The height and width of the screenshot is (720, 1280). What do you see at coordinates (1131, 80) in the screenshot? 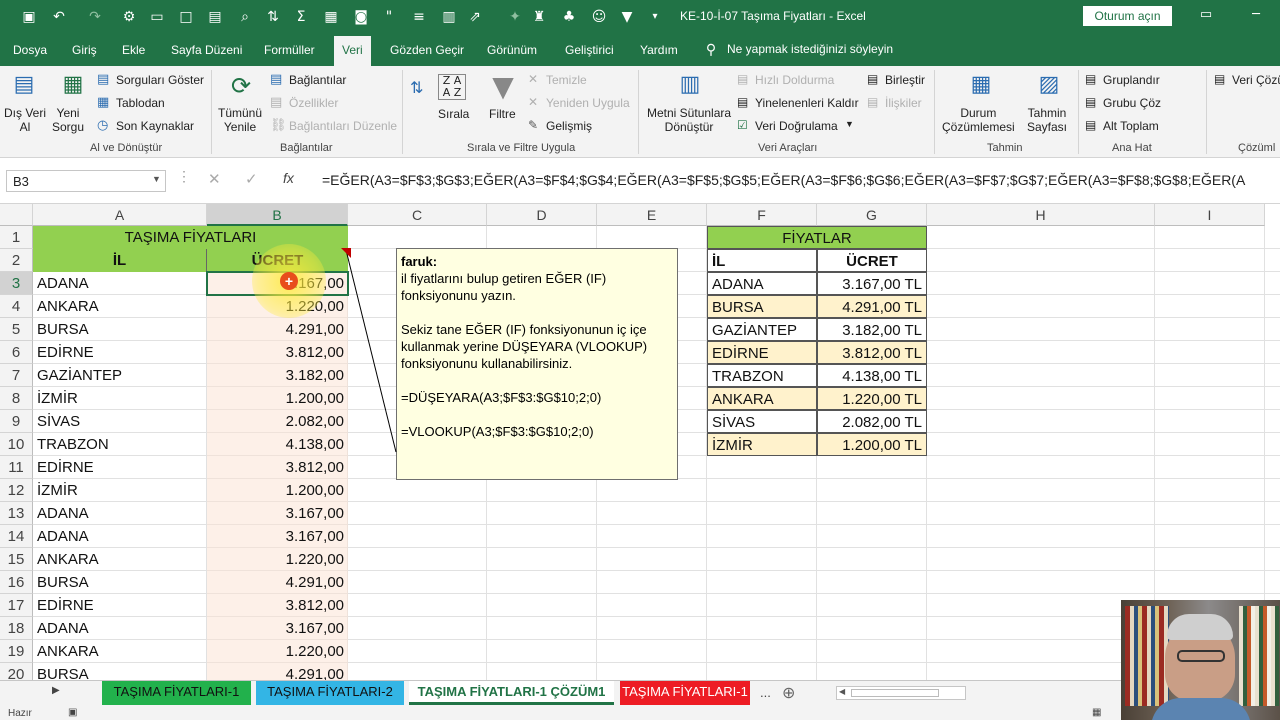
I see `gruplandir-button: Gruplandır` at bounding box center [1131, 80].